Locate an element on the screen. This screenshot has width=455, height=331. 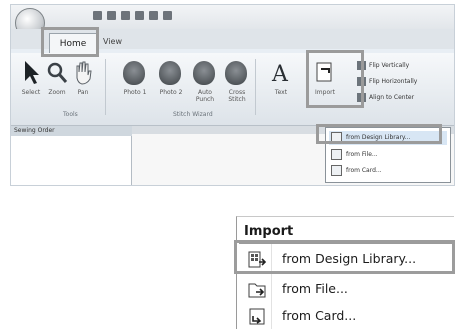
sewing-order-panel: Sewing Order is located at coordinates (72, 155).